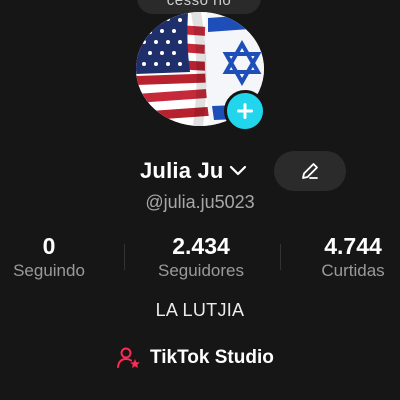  I want to click on profile-handle: @julia.ju5023, so click(200, 202).